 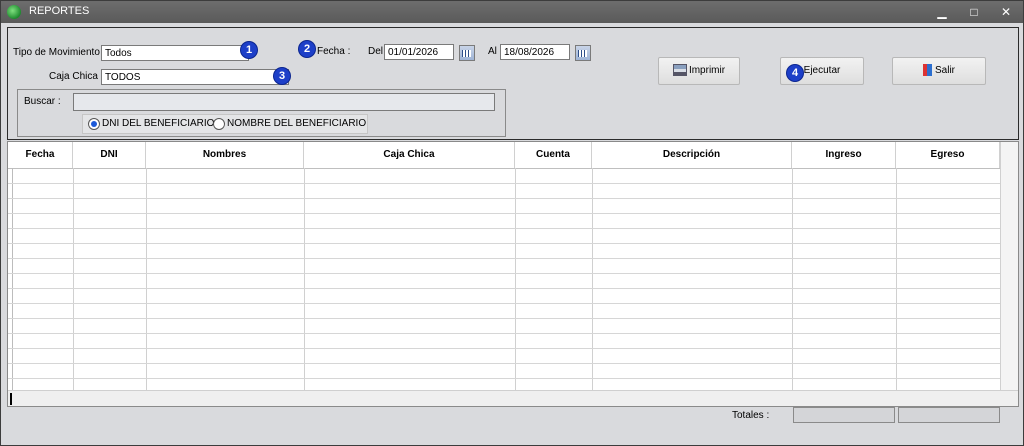 What do you see at coordinates (376, 51) in the screenshot?
I see `del-label: Del` at bounding box center [376, 51].